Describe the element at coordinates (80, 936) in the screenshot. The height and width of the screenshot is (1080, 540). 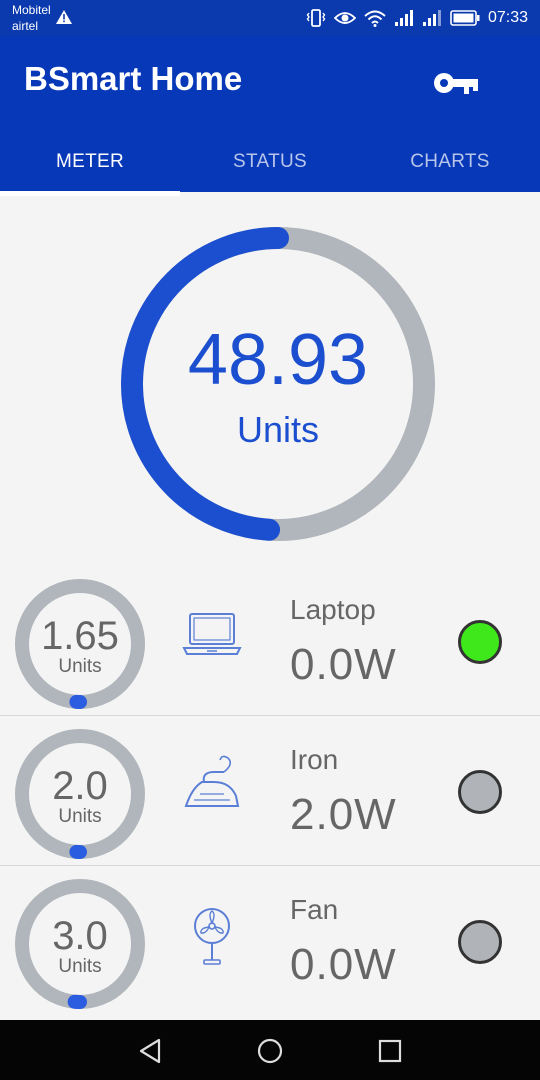
I see `device-units-value: 3.0` at that location.